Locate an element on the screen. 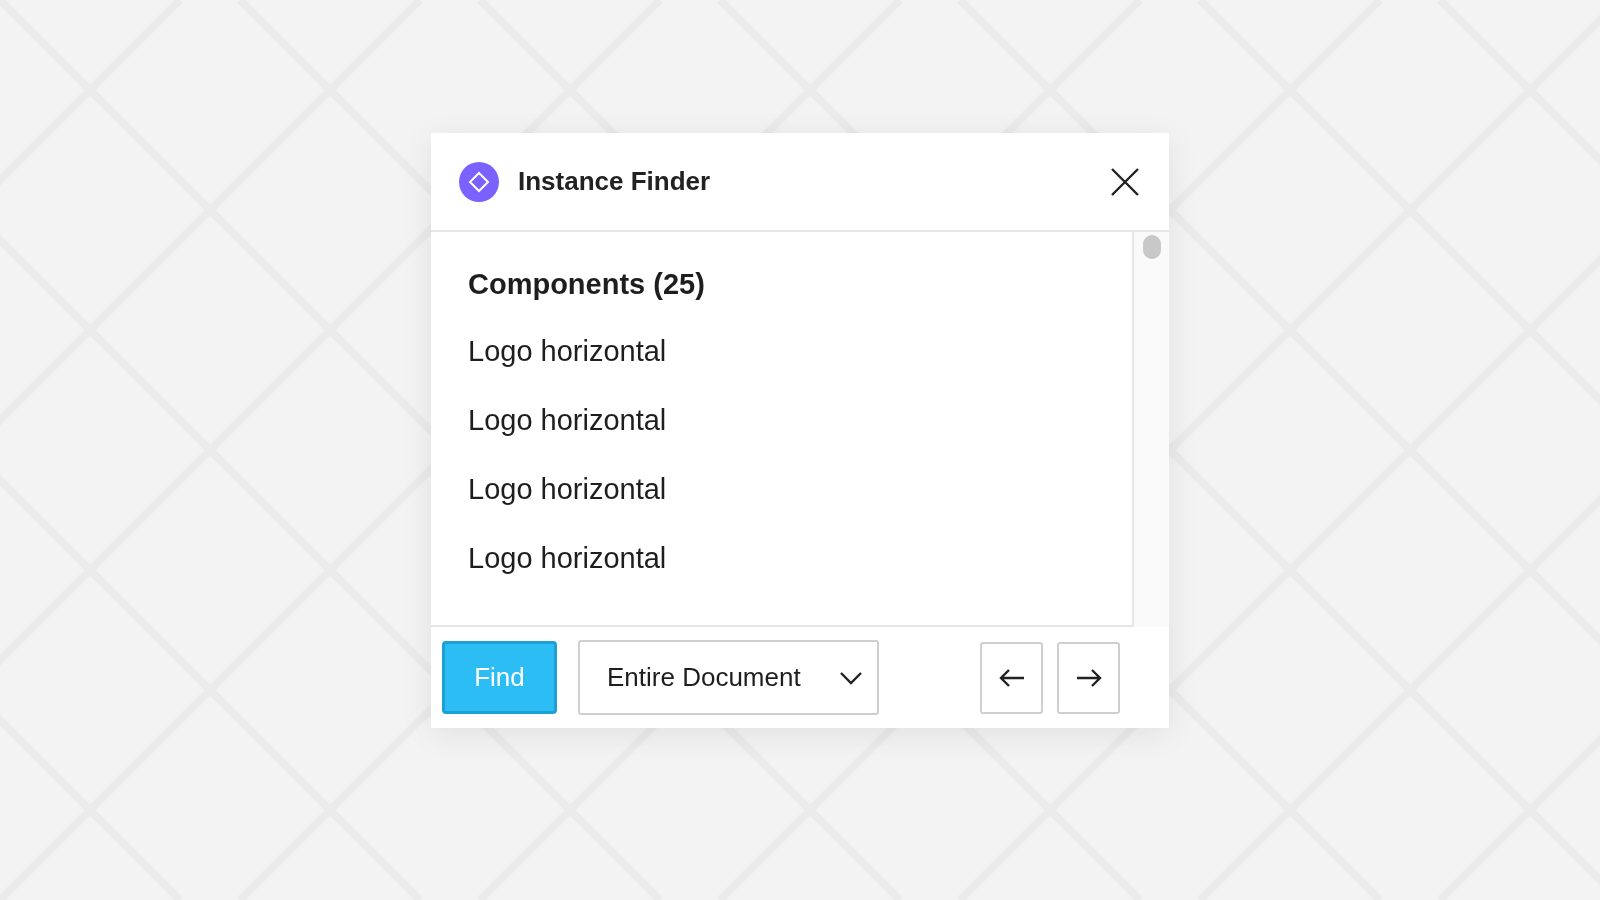 This screenshot has height=900, width=1600. arrow-left-icon is located at coordinates (1011, 677).